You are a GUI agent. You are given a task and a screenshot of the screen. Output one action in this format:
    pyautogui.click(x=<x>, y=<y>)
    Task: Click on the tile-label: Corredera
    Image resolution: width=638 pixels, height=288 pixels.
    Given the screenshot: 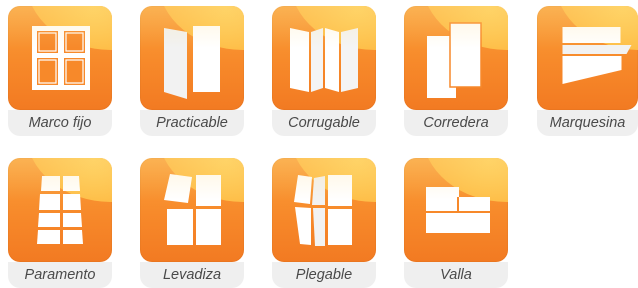 What is the action you would take?
    pyautogui.click(x=456, y=123)
    